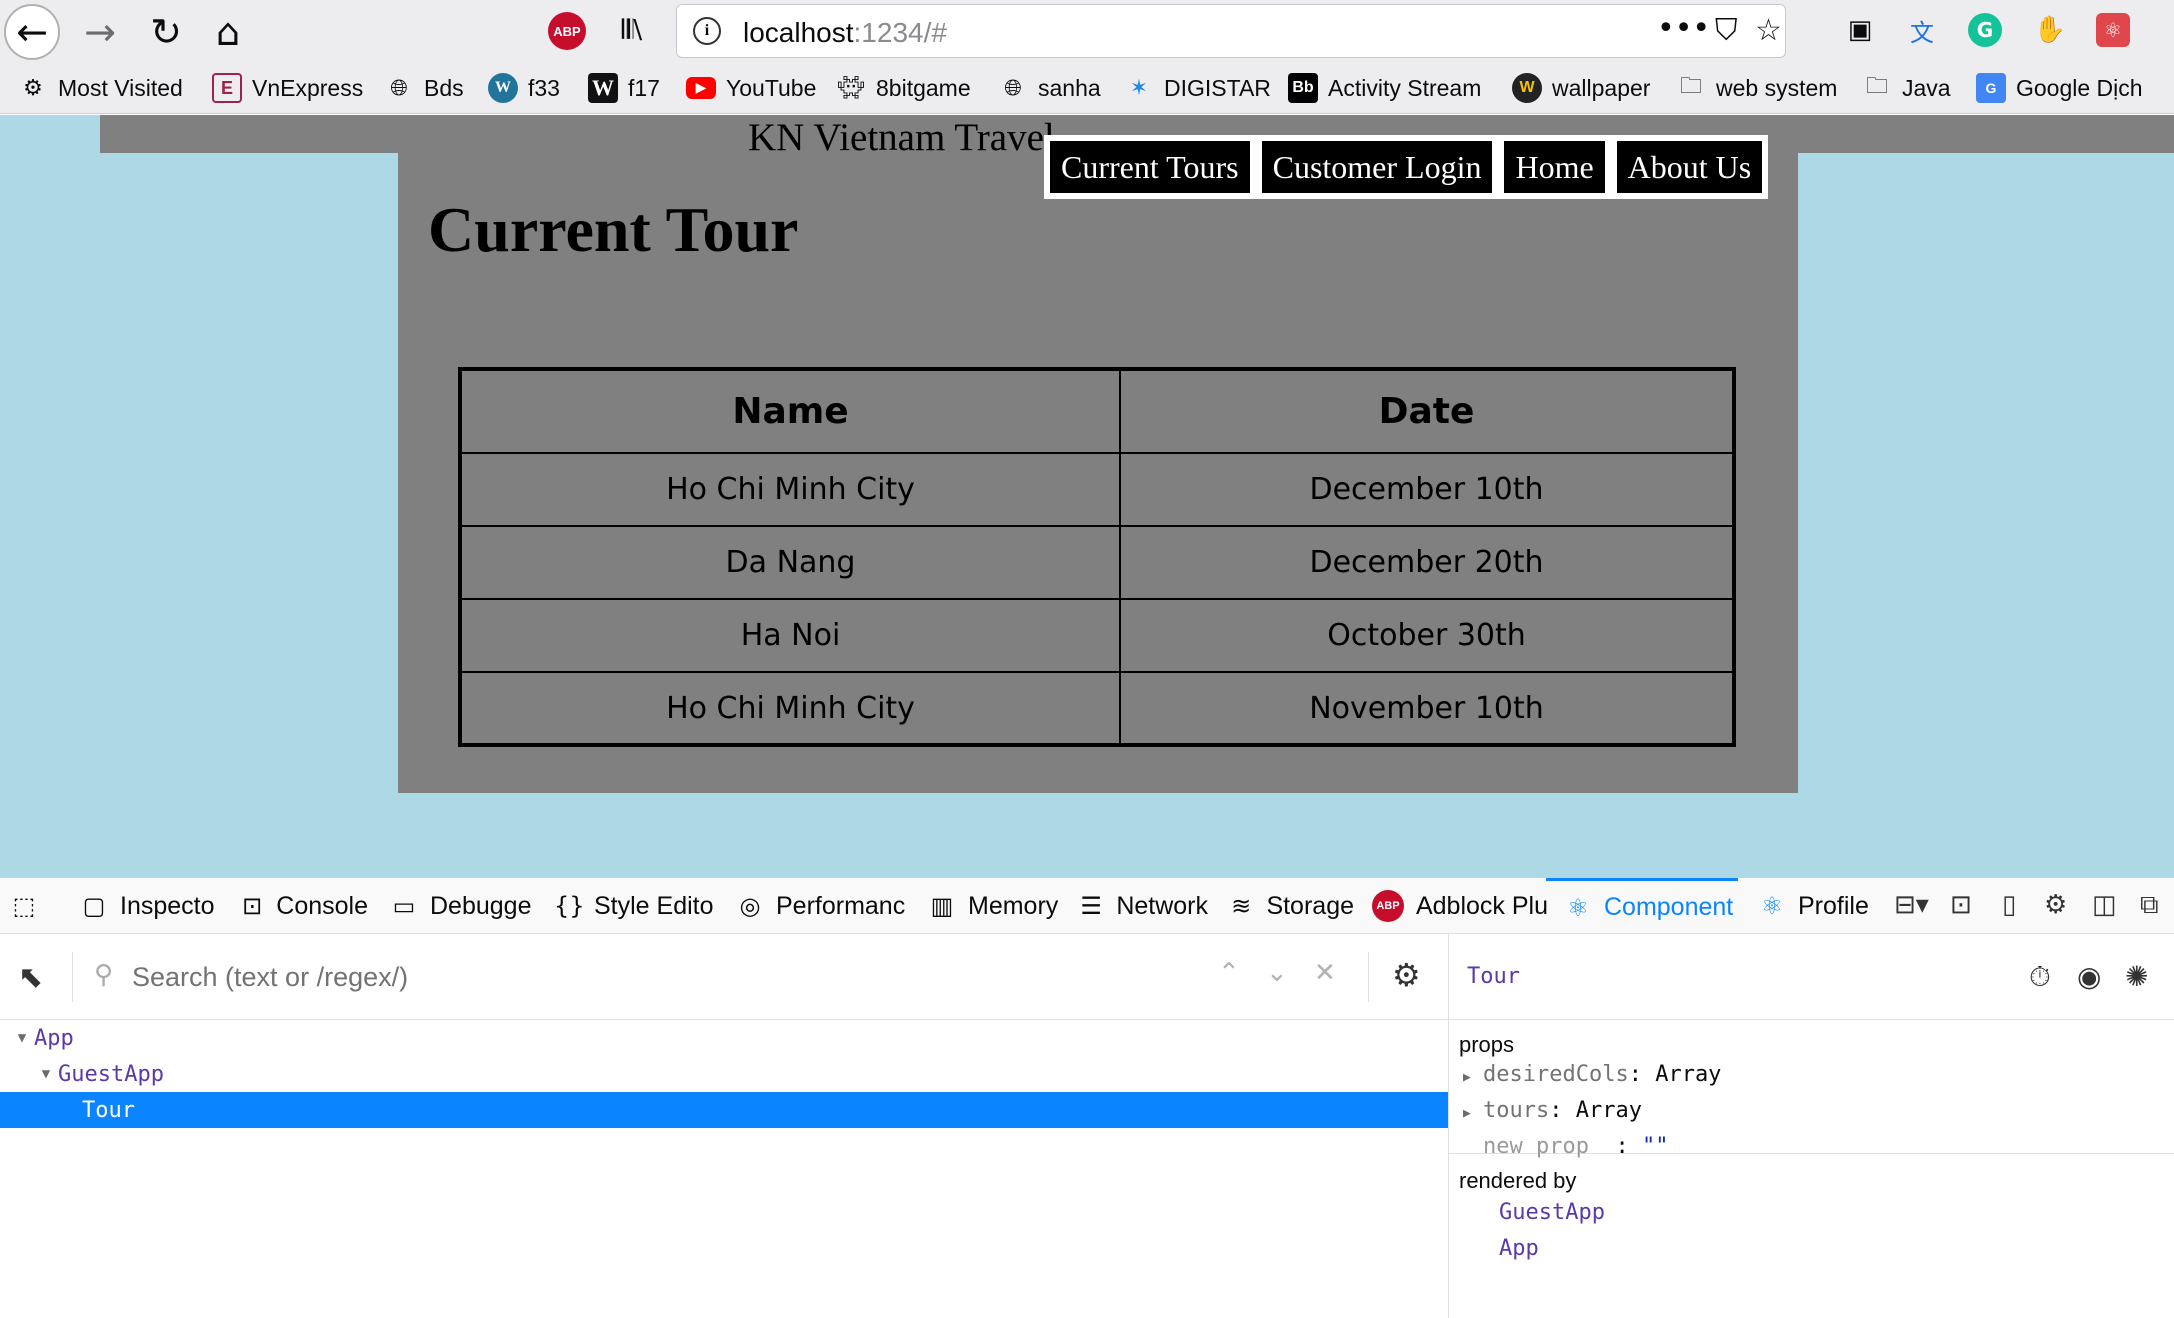 The height and width of the screenshot is (1318, 2174). Describe the element at coordinates (657, 977) in the screenshot. I see `search-input` at that location.